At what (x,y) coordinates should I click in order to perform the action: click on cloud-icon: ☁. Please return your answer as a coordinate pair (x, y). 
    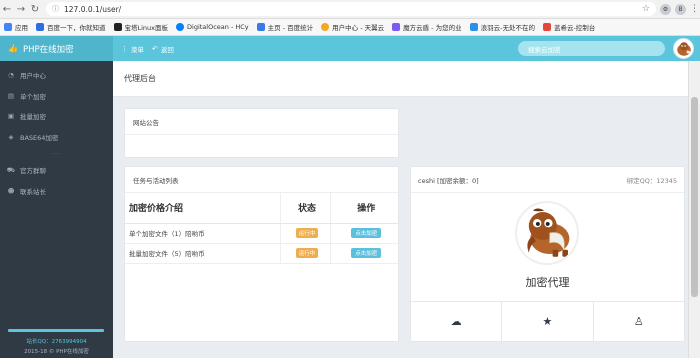
    Looking at the image, I should click on (456, 321).